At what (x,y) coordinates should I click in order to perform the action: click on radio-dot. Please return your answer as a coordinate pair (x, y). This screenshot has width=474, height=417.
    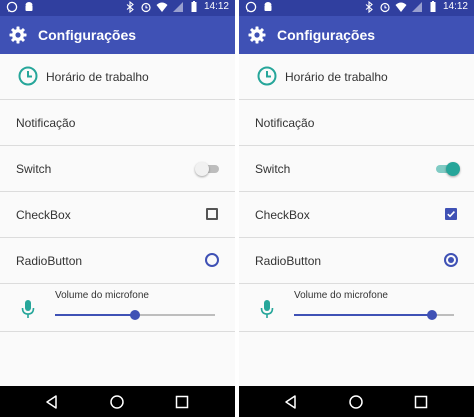
    Looking at the image, I should click on (451, 260).